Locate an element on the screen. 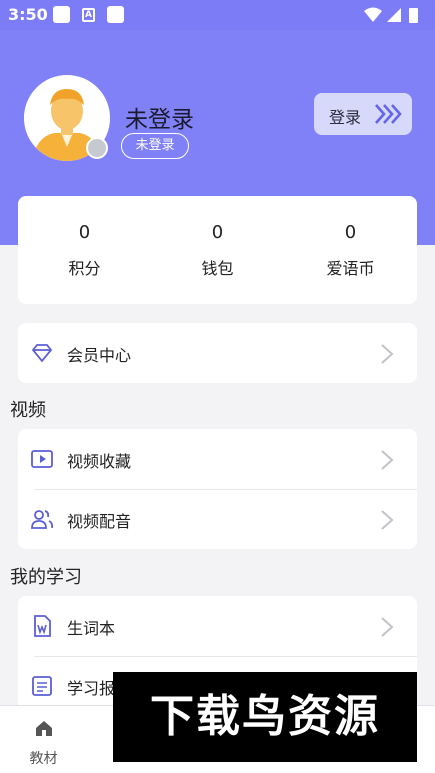 This screenshot has width=435, height=773. play-video-icon is located at coordinates (42, 459).